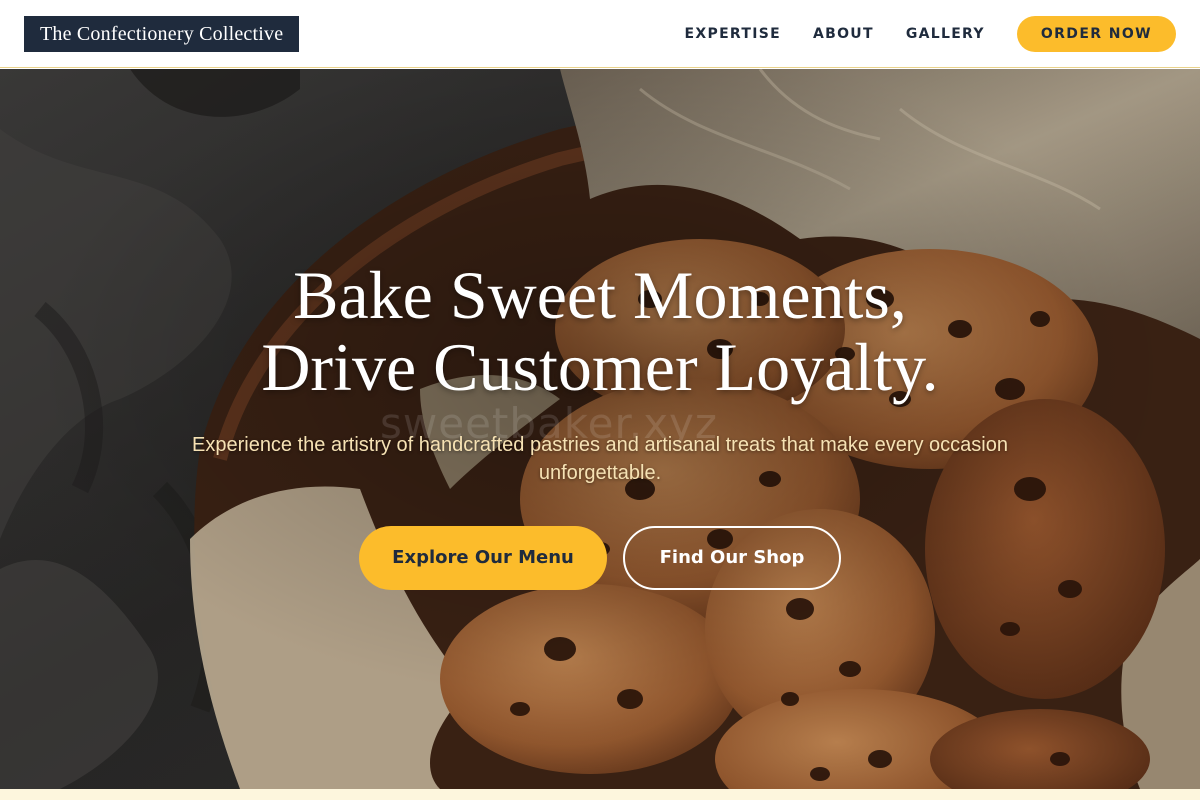 This screenshot has width=1200, height=800. I want to click on nav-link-about: ABOUT, so click(843, 34).